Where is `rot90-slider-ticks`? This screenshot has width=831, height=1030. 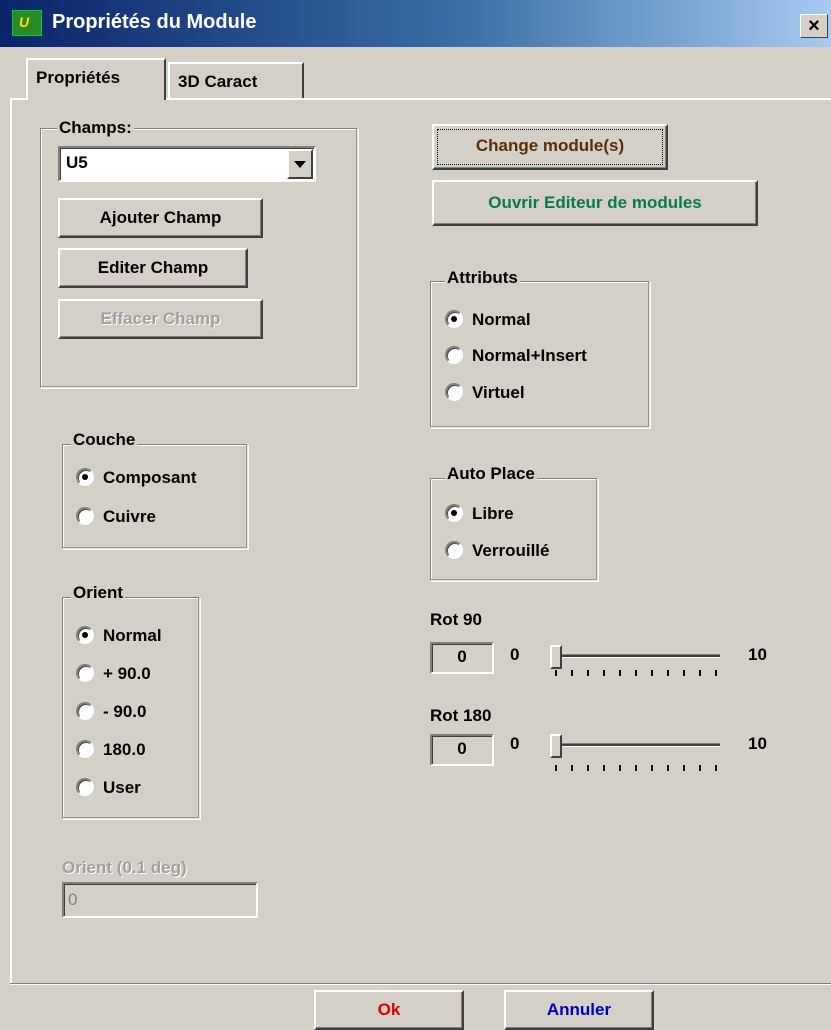
rot90-slider-ticks is located at coordinates (637, 673).